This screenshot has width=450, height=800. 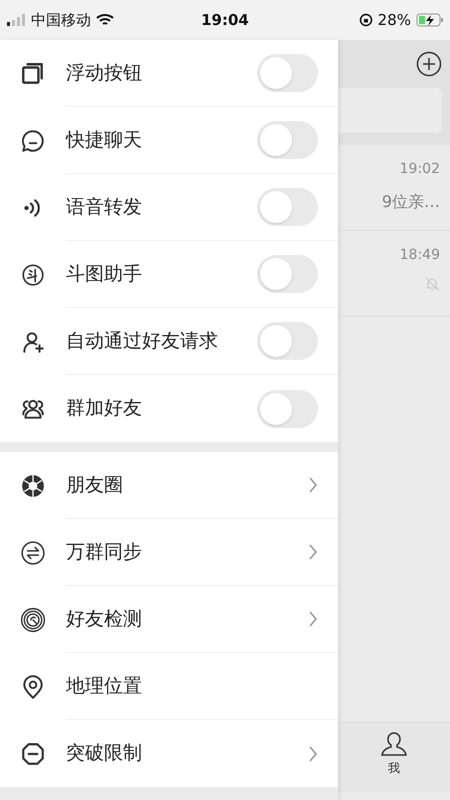 I want to click on plus-icon, so click(x=429, y=64).